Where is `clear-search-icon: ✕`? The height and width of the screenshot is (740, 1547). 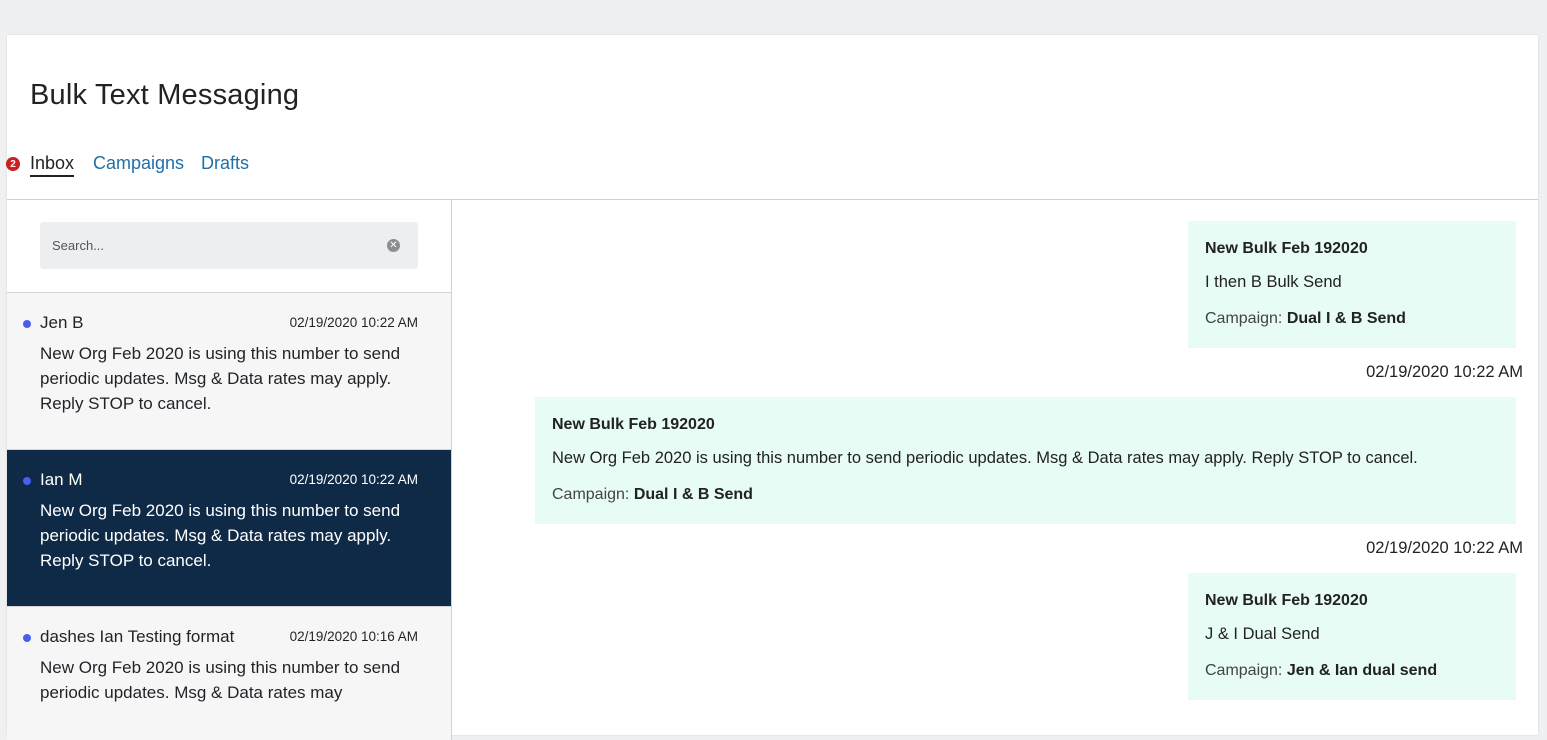 clear-search-icon: ✕ is located at coordinates (393, 245).